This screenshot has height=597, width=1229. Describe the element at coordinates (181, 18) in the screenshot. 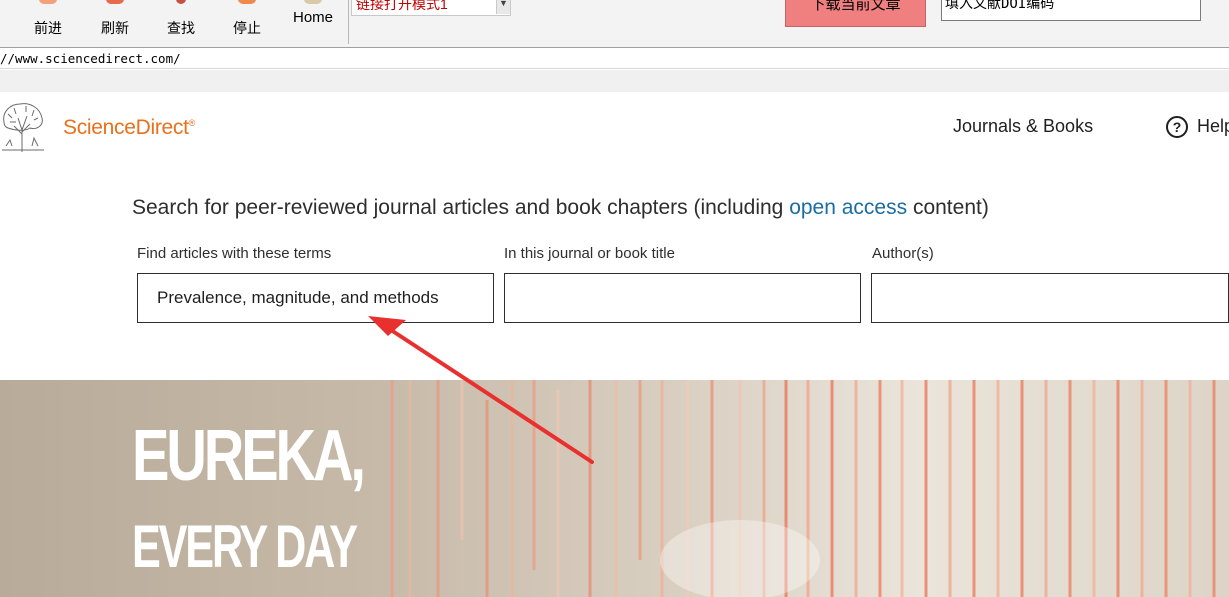

I see `find-button: 查找` at that location.